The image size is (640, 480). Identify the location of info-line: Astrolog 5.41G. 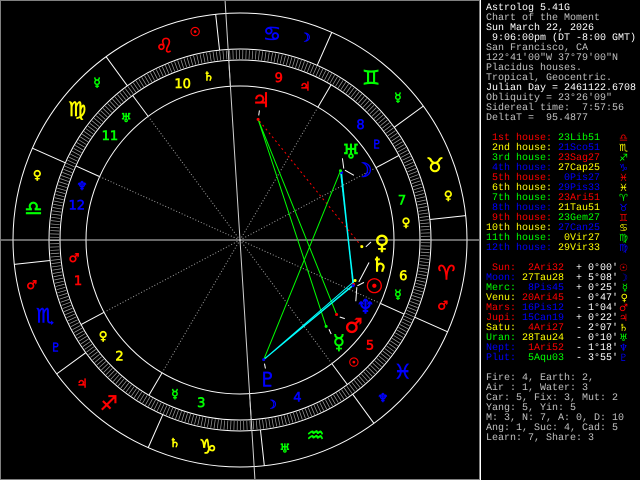
(528, 9).